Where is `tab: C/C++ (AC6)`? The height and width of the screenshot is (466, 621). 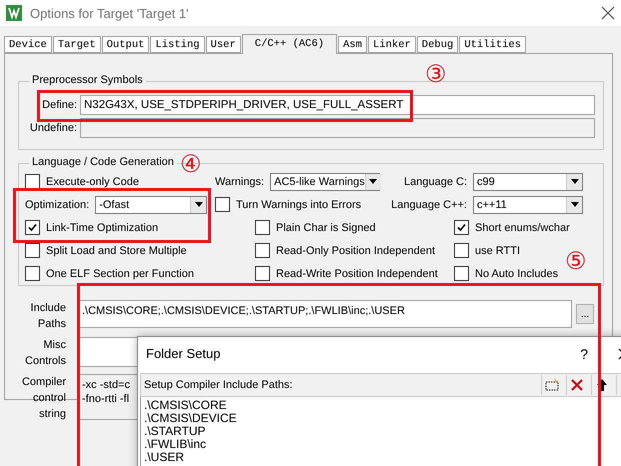
tab: C/C++ (AC6) is located at coordinates (290, 44).